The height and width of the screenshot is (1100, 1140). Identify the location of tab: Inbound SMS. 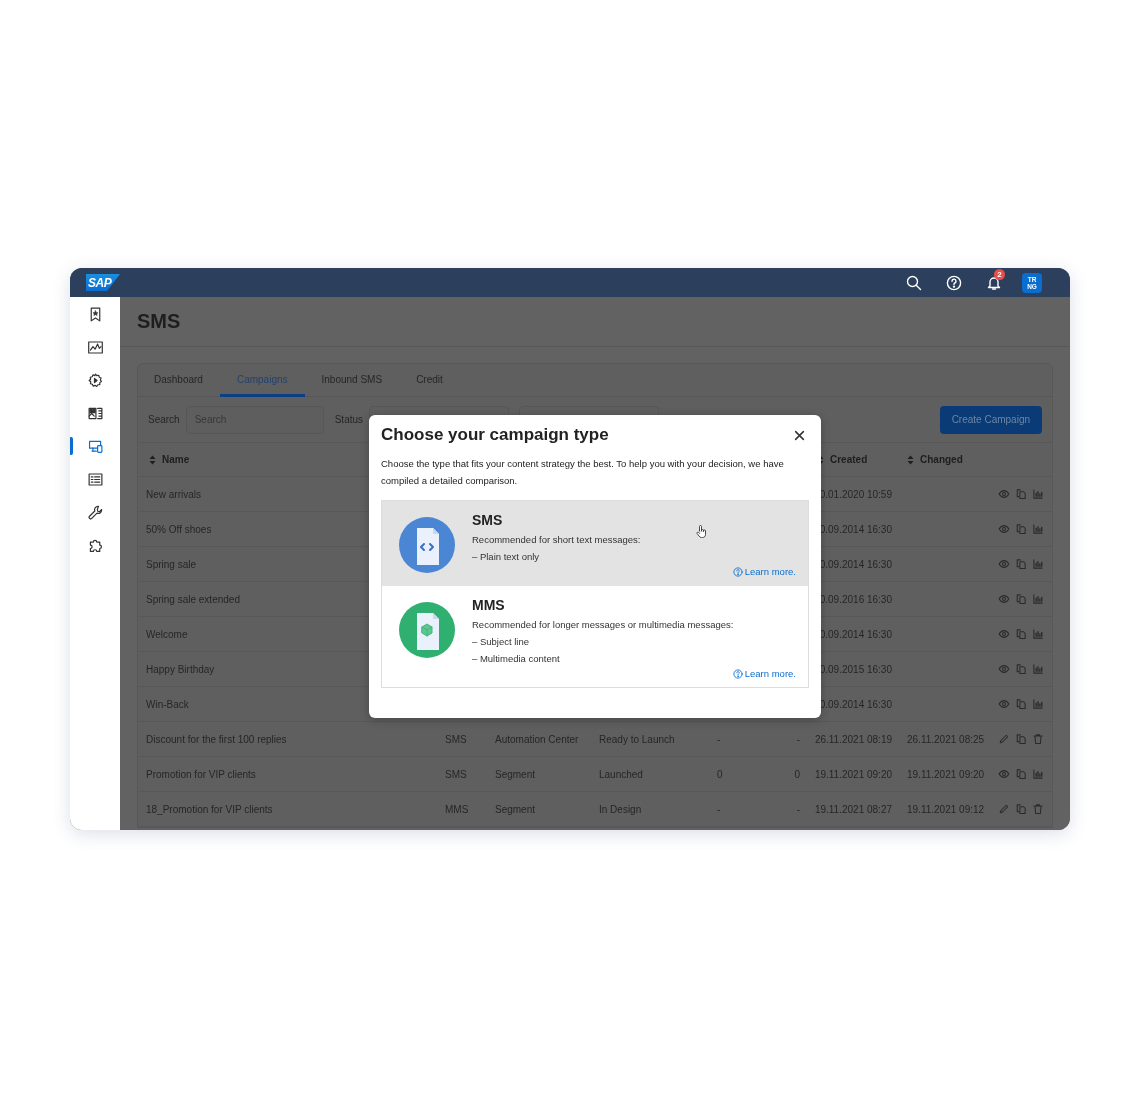
(352, 380).